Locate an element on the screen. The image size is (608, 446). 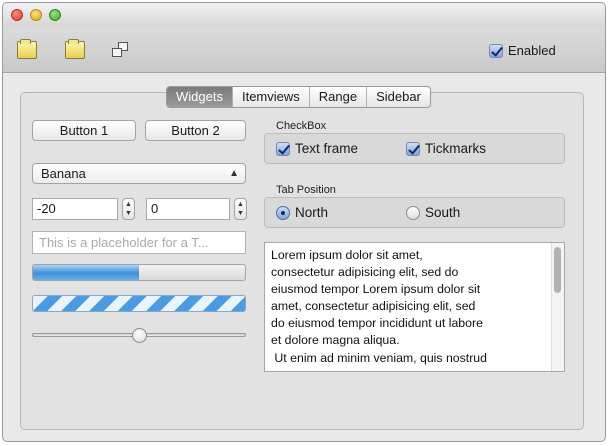
minimize-window-icon is located at coordinates (36, 15).